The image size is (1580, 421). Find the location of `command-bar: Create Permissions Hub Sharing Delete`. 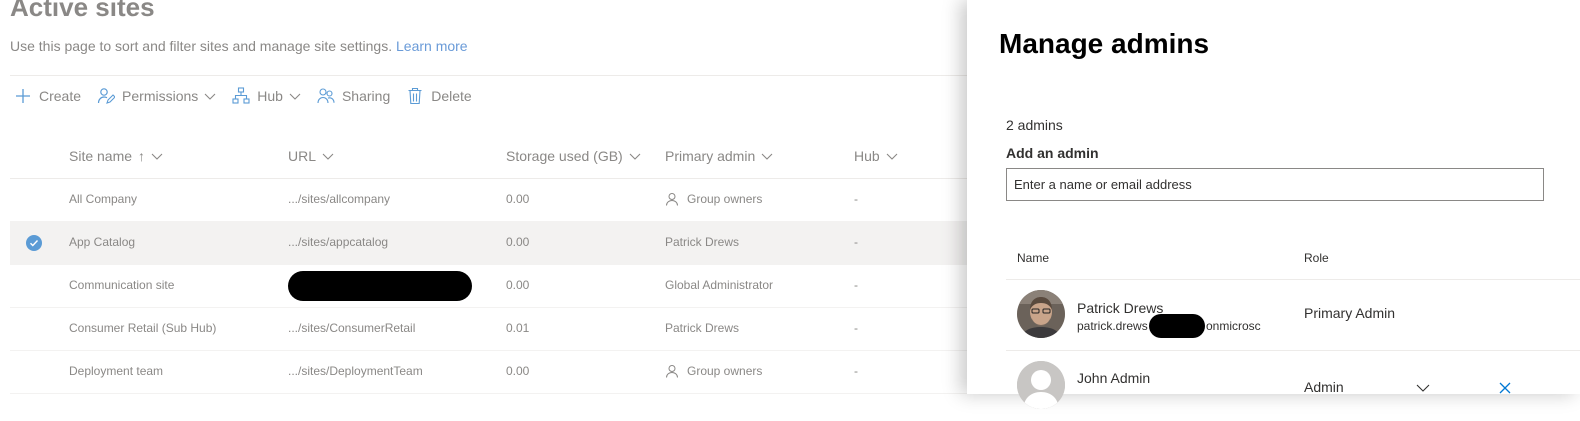

command-bar: Create Permissions Hub Sharing Delete is located at coordinates (251, 96).